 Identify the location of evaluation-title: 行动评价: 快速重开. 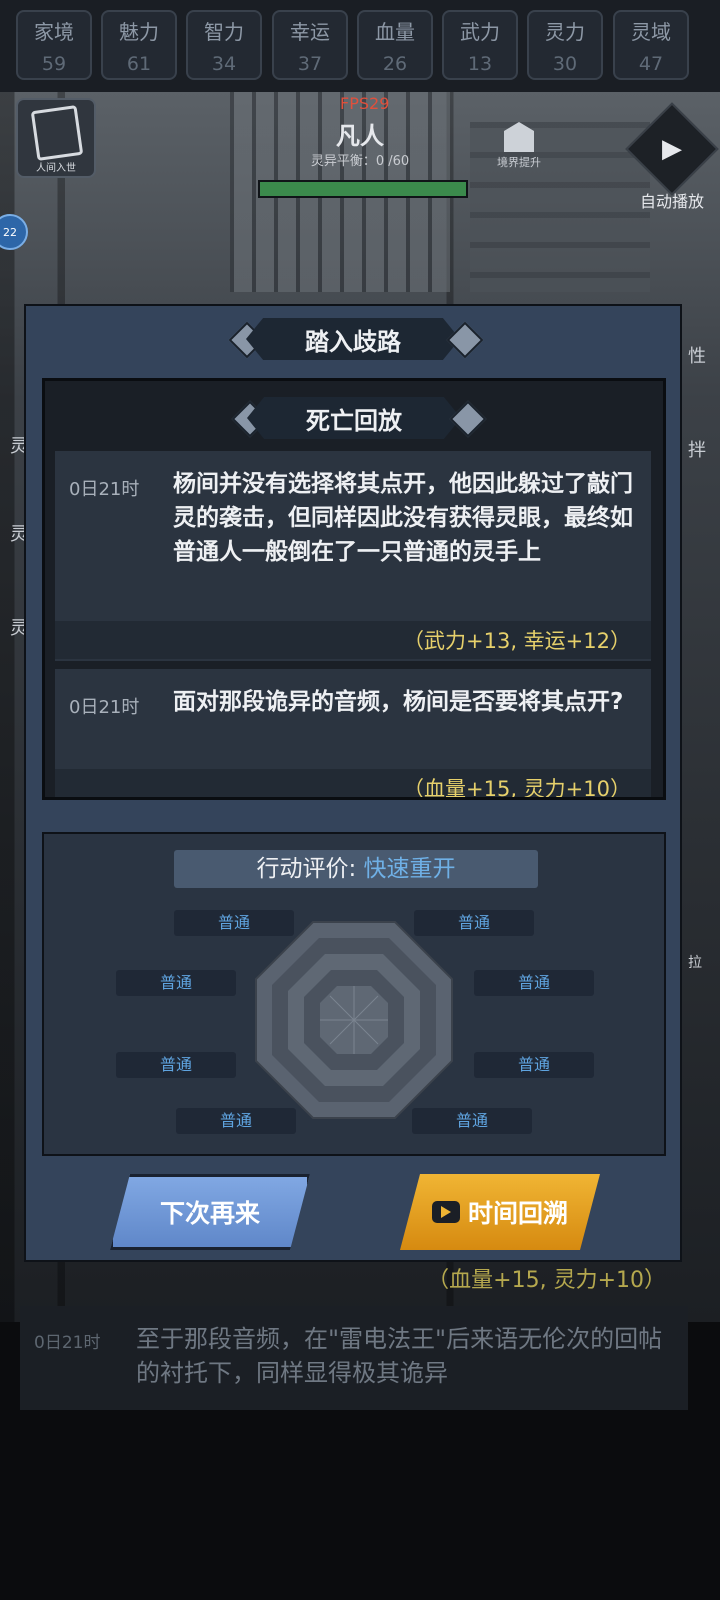
(356, 869).